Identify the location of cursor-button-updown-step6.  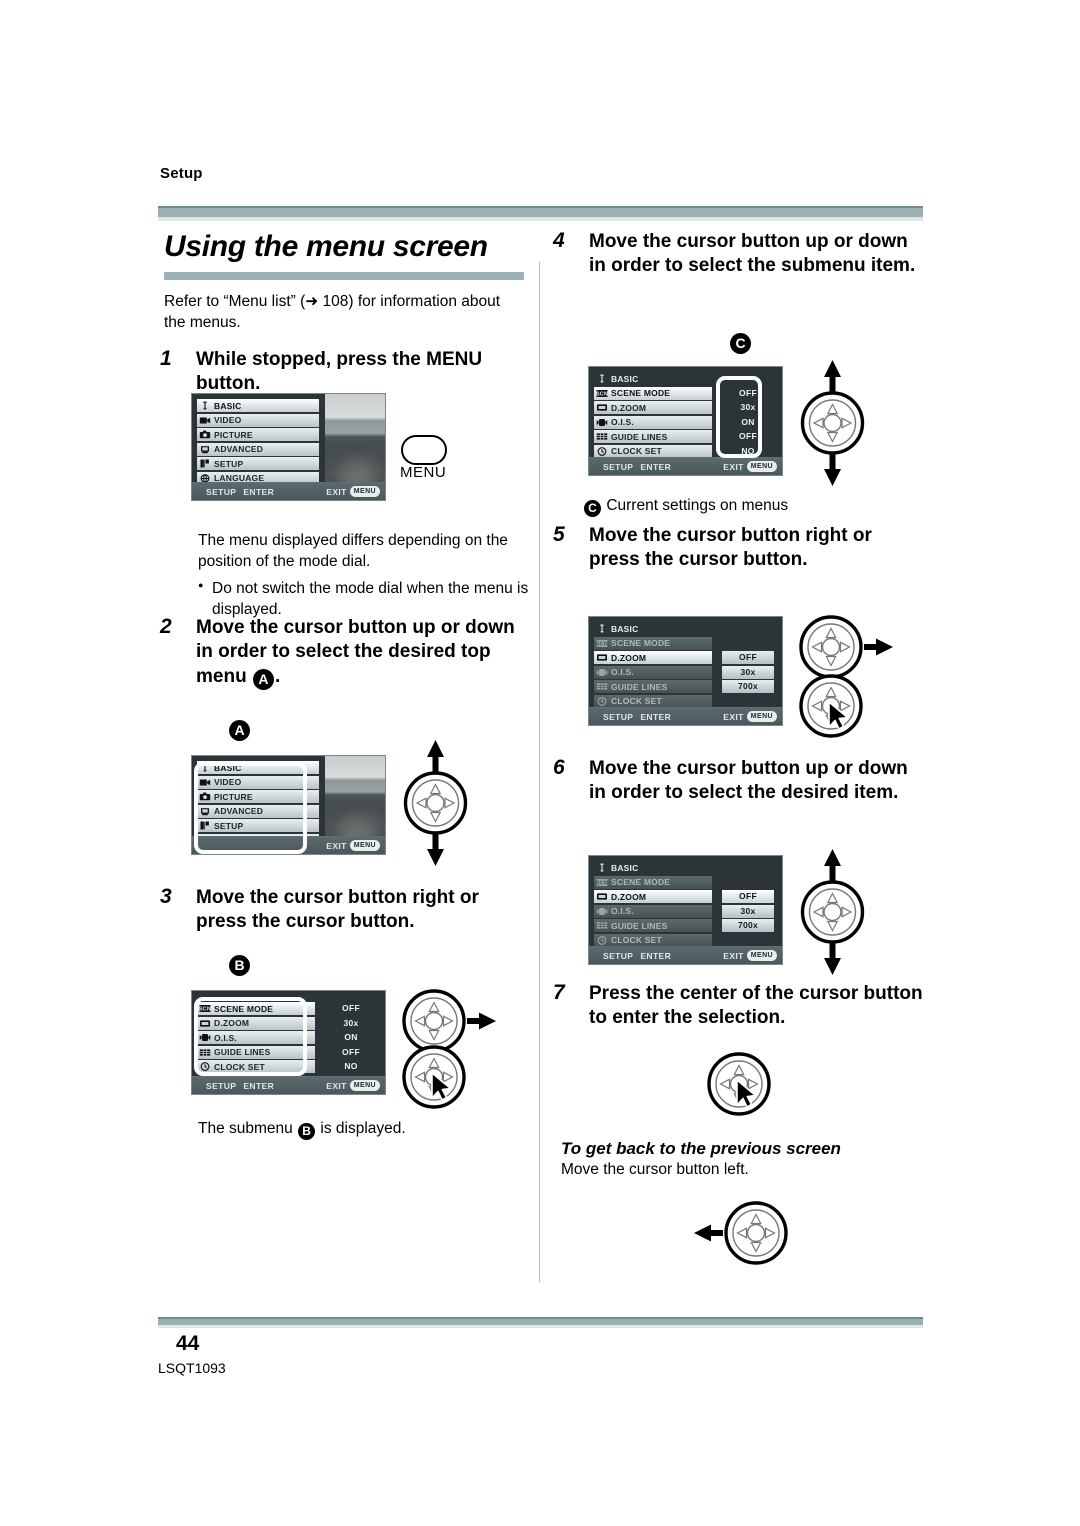
(832, 912).